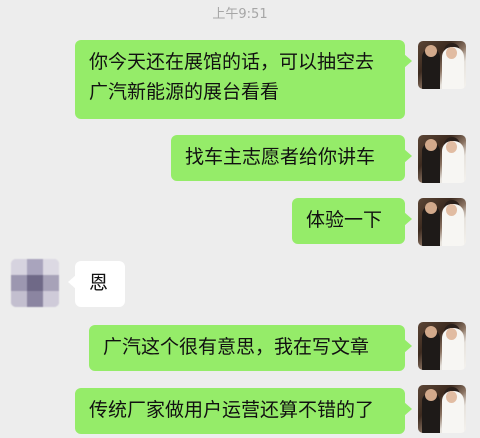  Describe the element at coordinates (232, 410) in the screenshot. I see `message-text-line: 传统厂家做用户运营还算不错的了` at that location.